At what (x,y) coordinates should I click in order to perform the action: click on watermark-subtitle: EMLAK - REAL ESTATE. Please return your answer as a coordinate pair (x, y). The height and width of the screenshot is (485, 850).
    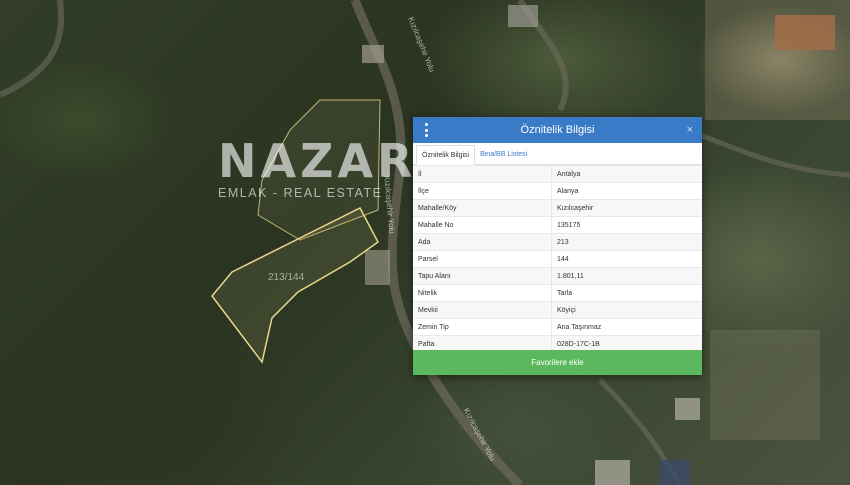
    Looking at the image, I should click on (300, 193).